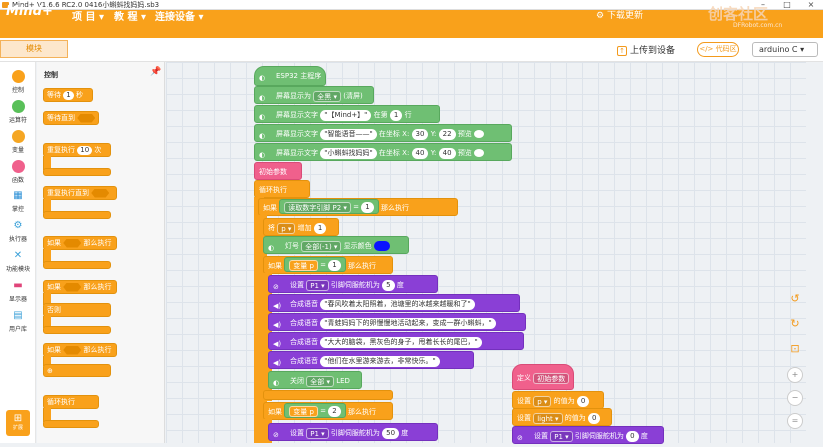  Describe the element at coordinates (353, 432) in the screenshot. I see `servo-block: ⊘ 设置 P1 ▾ 引脚伺服舵机为 50 度` at that location.